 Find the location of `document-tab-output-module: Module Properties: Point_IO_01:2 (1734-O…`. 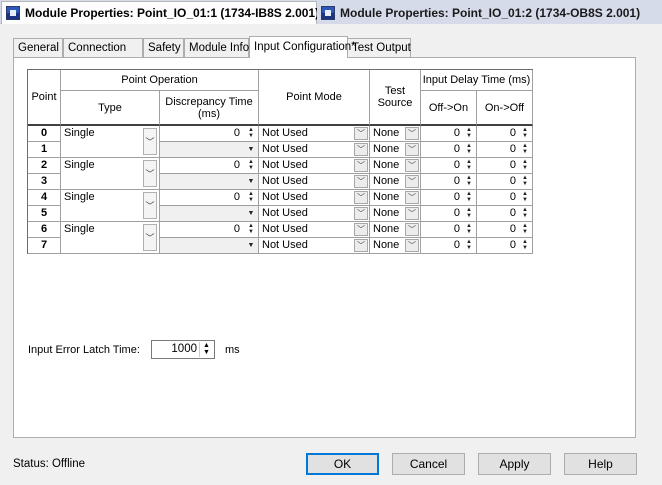

document-tab-output-module: Module Properties: Point_IO_01:2 (1734-O… is located at coordinates (489, 12).